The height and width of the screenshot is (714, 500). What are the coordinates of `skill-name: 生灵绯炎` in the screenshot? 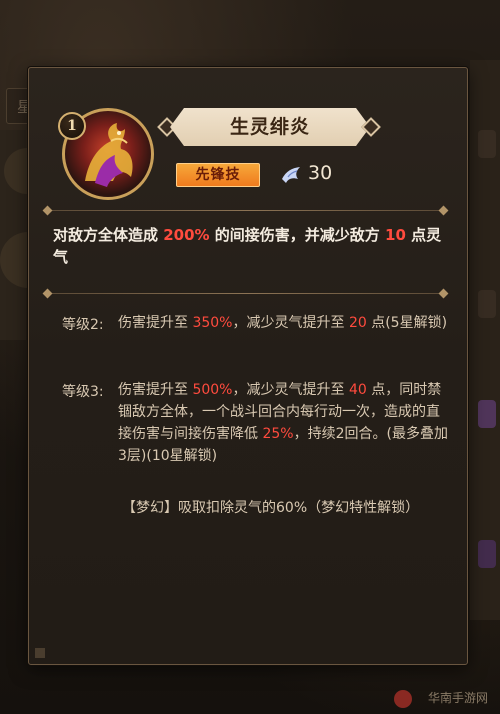 It's located at (270, 127).